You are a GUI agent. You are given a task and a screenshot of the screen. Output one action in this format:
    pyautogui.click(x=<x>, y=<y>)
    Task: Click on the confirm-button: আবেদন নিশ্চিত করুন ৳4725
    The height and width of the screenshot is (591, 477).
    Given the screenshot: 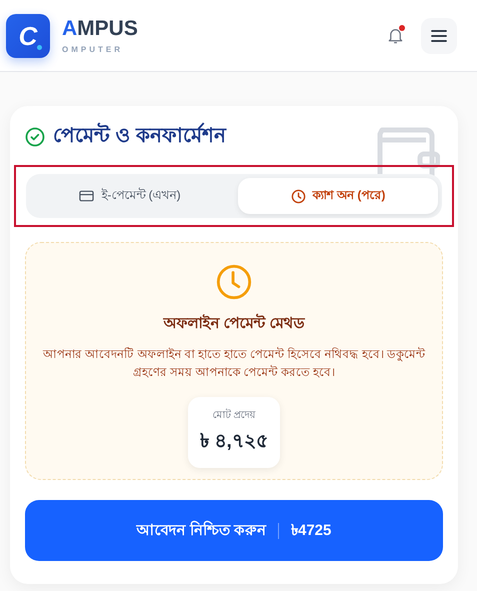 What is the action you would take?
    pyautogui.click(x=234, y=530)
    